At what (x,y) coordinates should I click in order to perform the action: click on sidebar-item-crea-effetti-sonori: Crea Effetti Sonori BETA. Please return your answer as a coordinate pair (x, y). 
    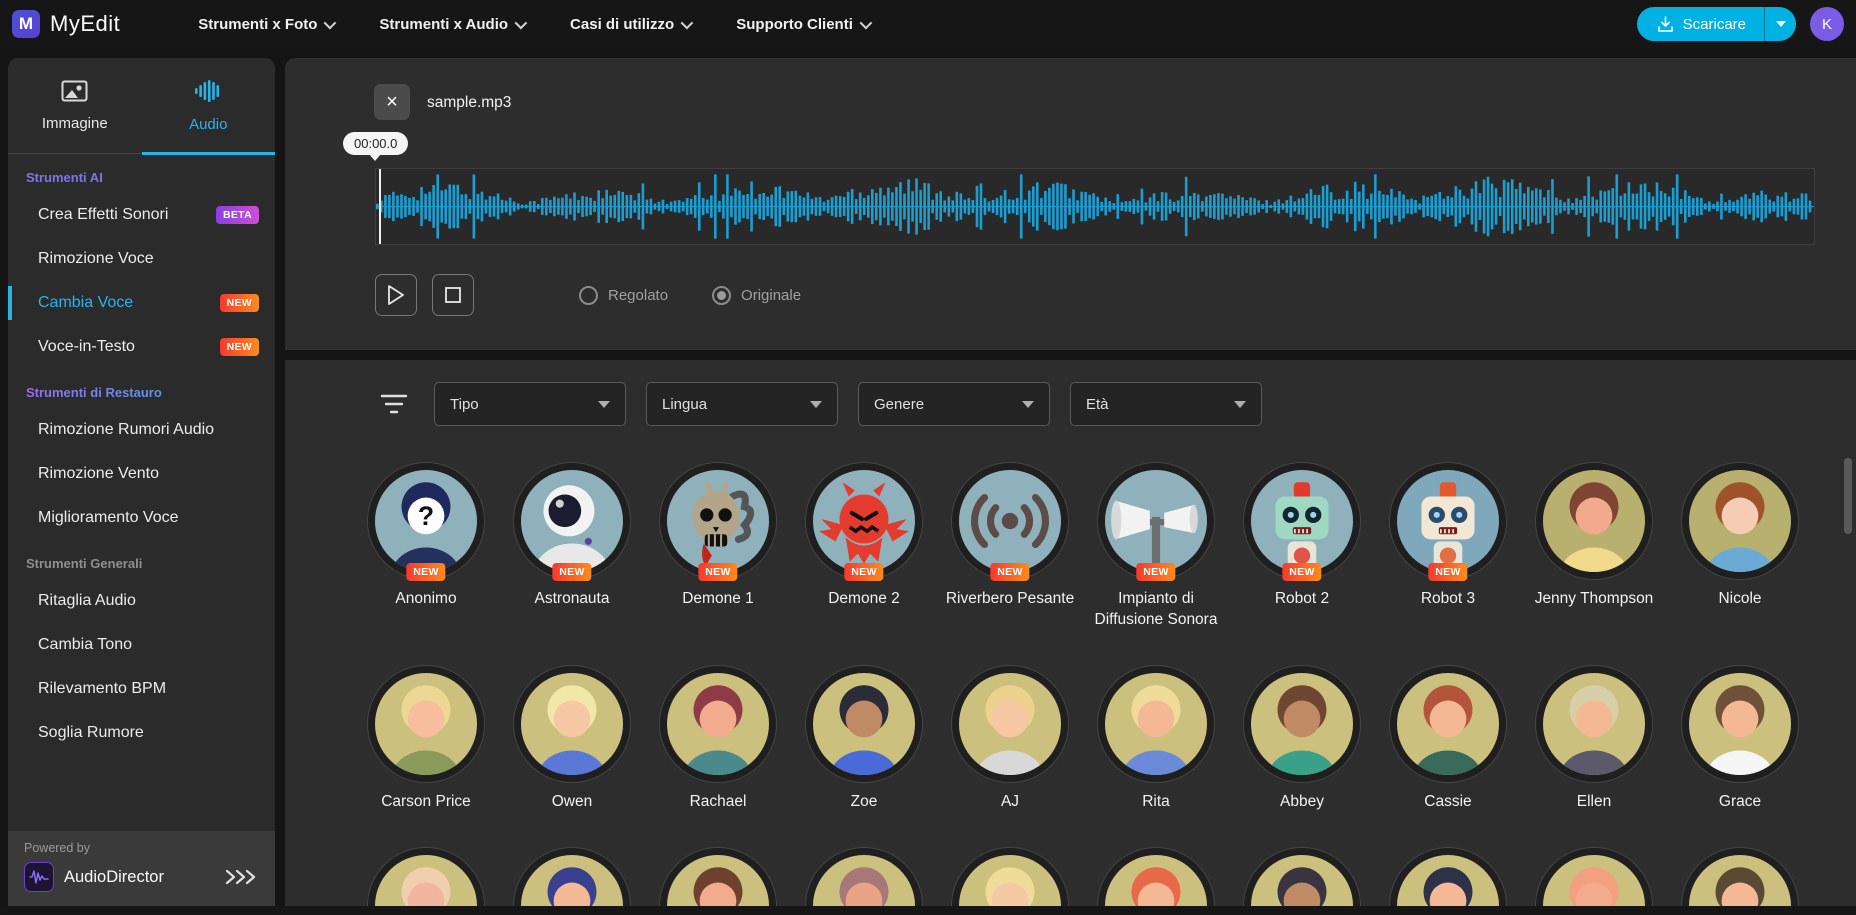
    Looking at the image, I should click on (141, 215).